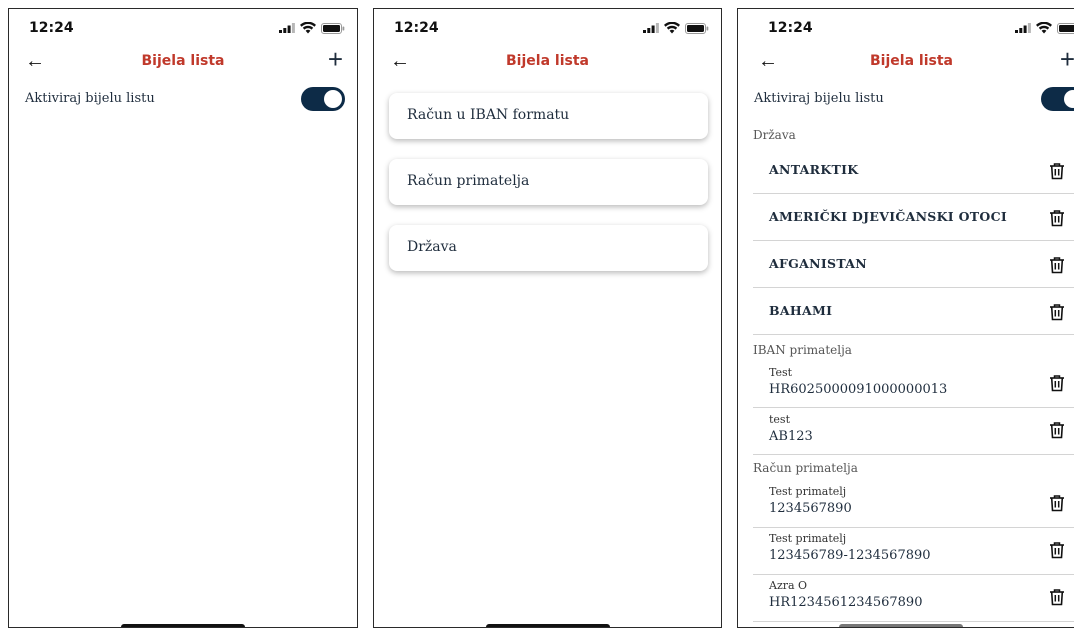  What do you see at coordinates (858, 389) in the screenshot?
I see `iban-value: HR6025000091000000013` at bounding box center [858, 389].